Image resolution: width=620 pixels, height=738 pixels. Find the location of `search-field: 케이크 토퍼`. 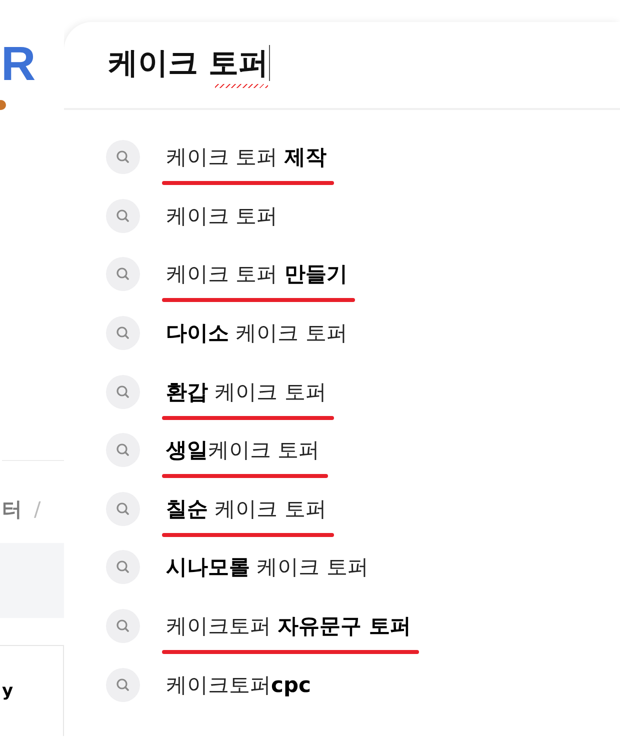

search-field: 케이크 토퍼 is located at coordinates (189, 65).